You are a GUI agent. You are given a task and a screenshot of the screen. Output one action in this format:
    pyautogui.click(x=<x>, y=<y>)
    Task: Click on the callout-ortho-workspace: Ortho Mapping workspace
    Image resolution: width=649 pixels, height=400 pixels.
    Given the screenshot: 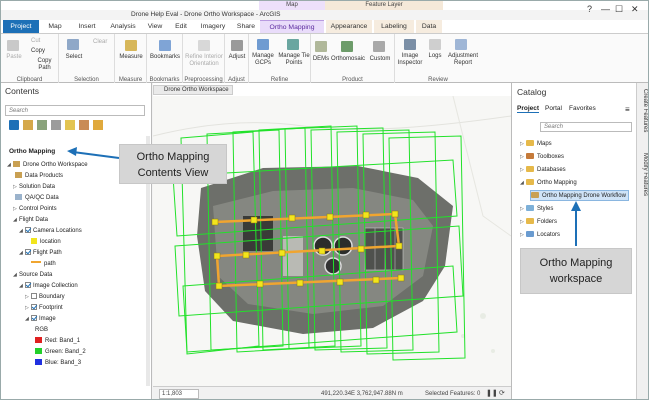 What is the action you would take?
    pyautogui.click(x=576, y=271)
    